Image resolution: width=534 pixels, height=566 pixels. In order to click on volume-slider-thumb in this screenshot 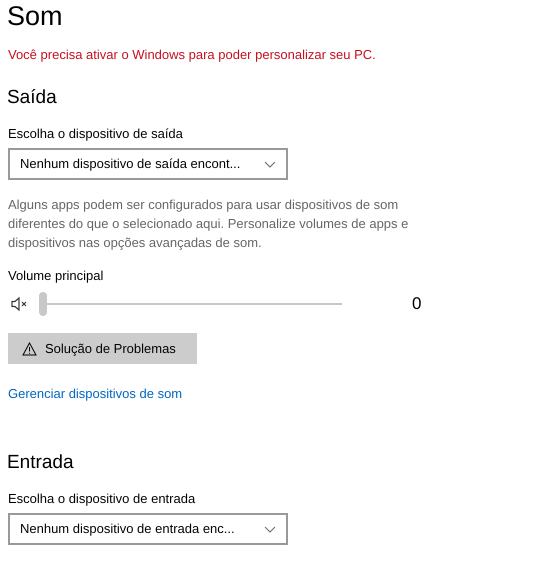, I will do `click(43, 304)`.